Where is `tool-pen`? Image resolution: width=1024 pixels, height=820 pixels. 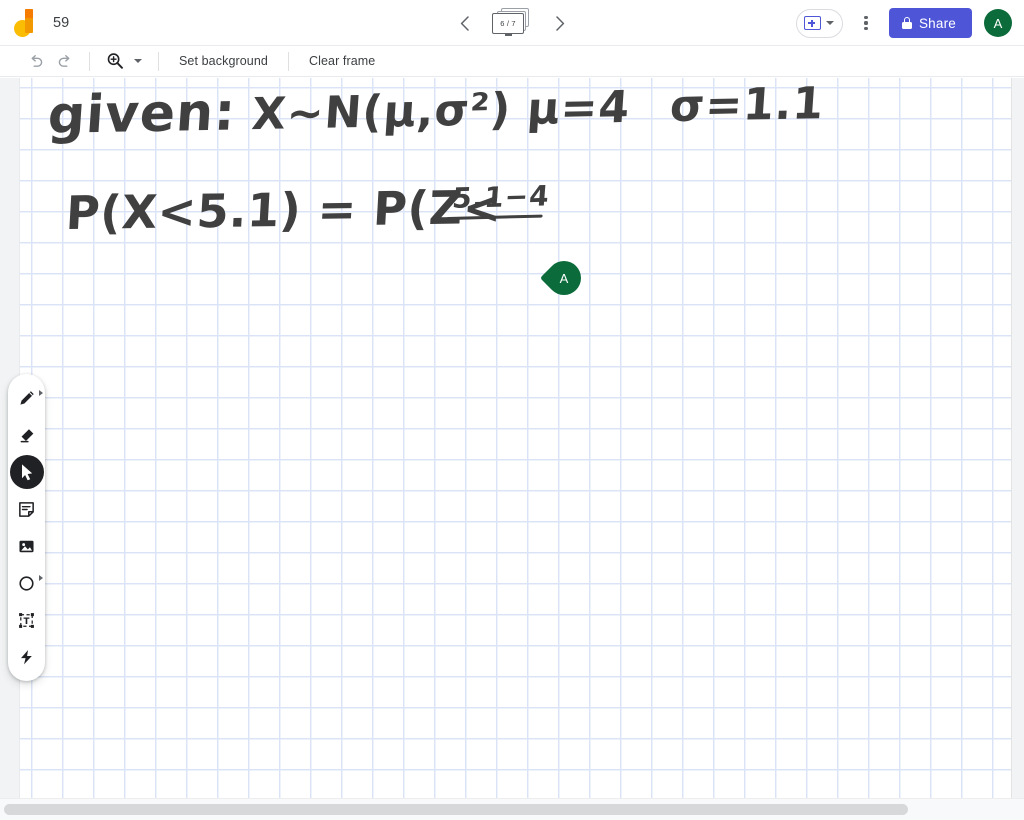 tool-pen is located at coordinates (27, 398).